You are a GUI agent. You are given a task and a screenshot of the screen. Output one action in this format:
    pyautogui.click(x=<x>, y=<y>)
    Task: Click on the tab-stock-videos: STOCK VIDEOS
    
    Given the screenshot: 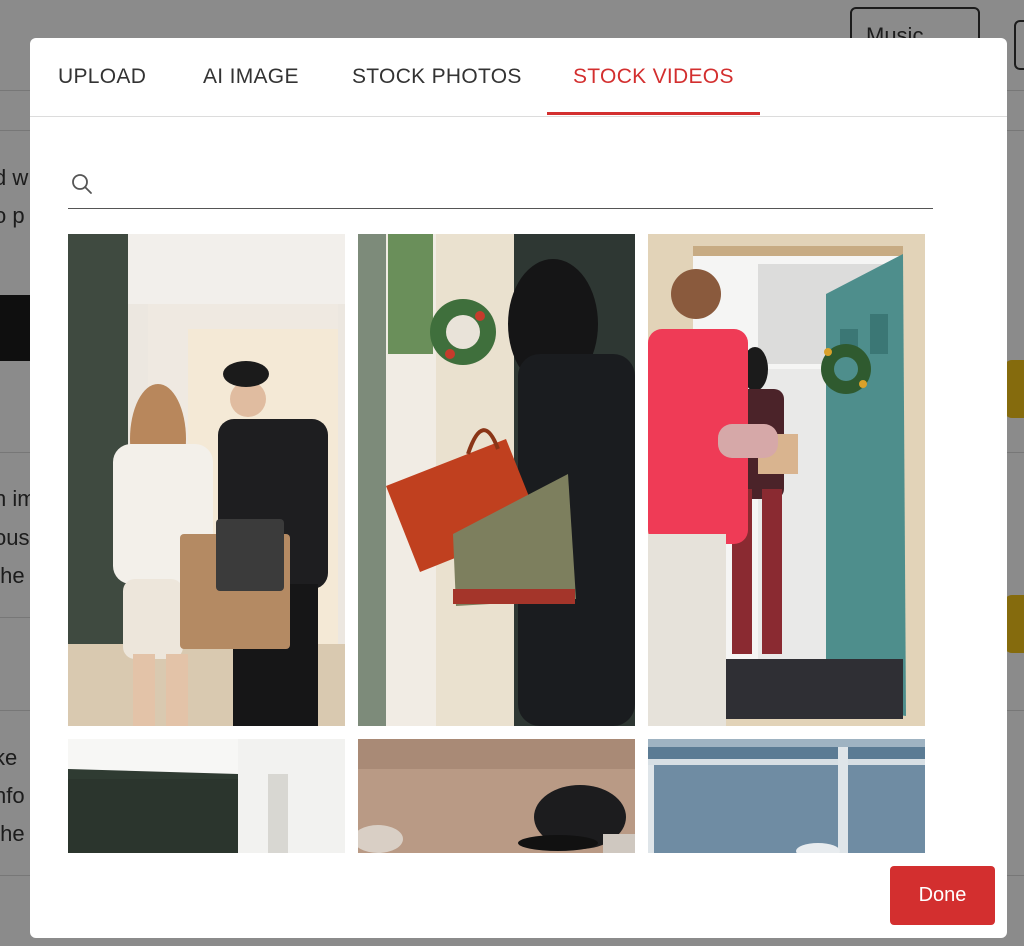 What is the action you would take?
    pyautogui.click(x=653, y=77)
    